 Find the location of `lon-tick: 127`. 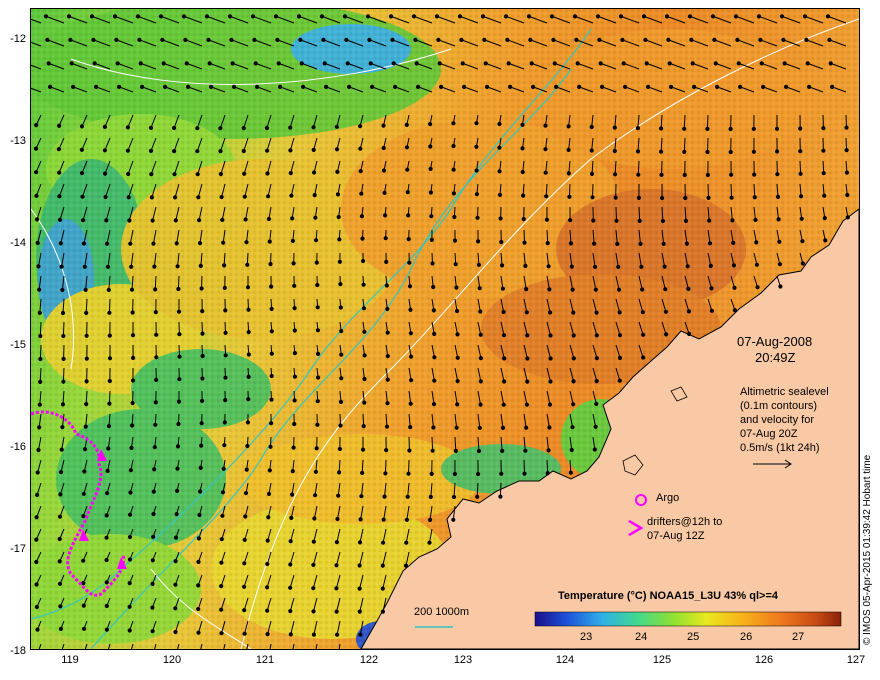

lon-tick: 127 is located at coordinates (856, 660).